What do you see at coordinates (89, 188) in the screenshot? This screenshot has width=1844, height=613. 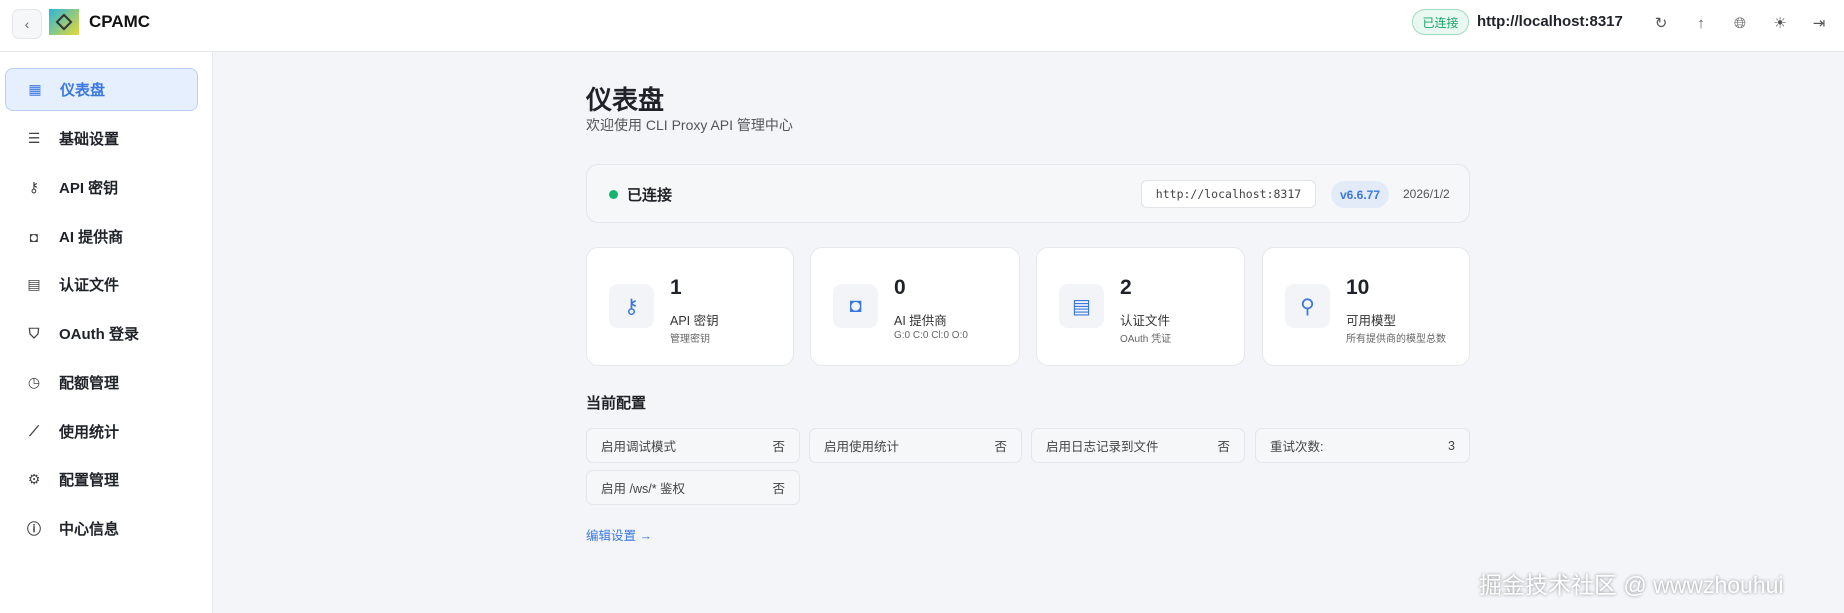 I see `sidebar-item-label: API 密钥` at bounding box center [89, 188].